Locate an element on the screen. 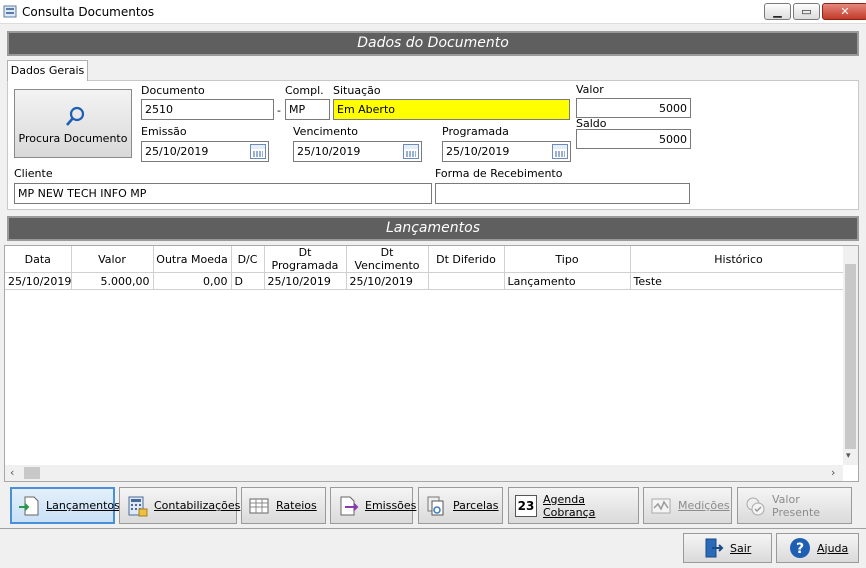 Image resolution: width=866 pixels, height=568 pixels. document-arrow-icon is located at coordinates (29, 506).